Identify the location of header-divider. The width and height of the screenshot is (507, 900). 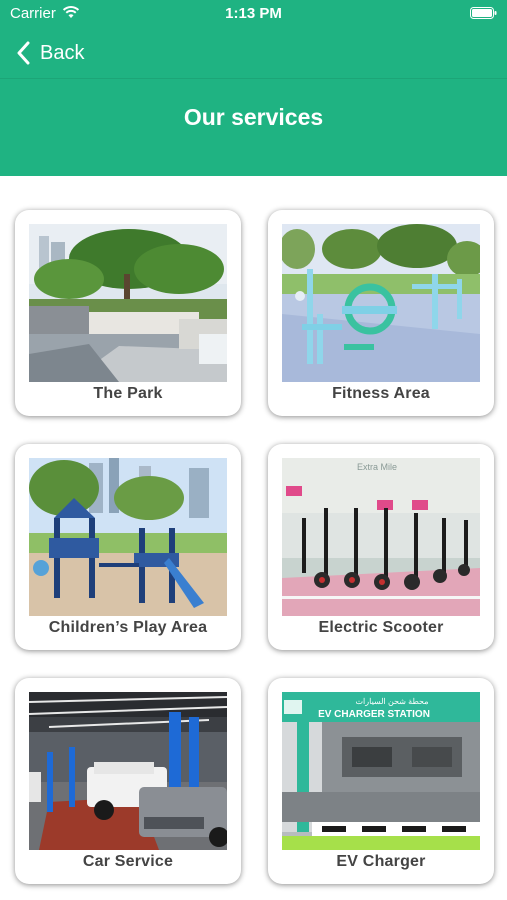
(253, 78).